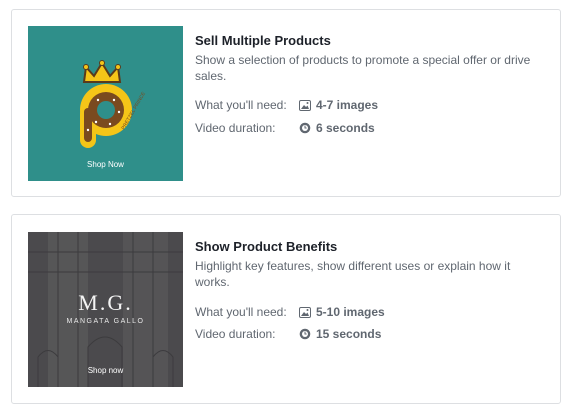 This screenshot has height=413, width=570. I want to click on template-thumbnail: PRETZEL PRINCE Shop Now, so click(105, 103).